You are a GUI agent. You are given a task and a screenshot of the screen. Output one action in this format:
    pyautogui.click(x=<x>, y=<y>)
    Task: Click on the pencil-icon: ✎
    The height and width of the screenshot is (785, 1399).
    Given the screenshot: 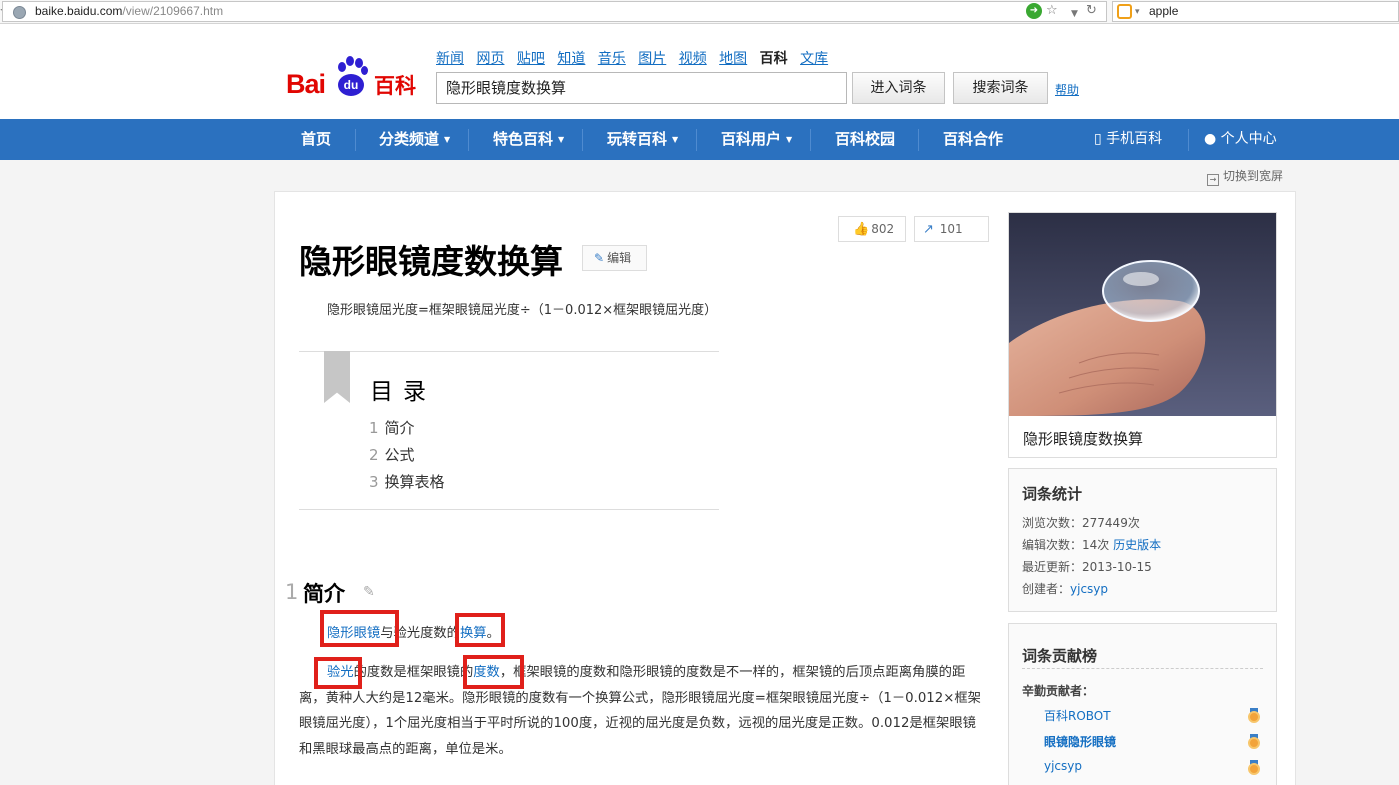 What is the action you would take?
    pyautogui.click(x=599, y=258)
    